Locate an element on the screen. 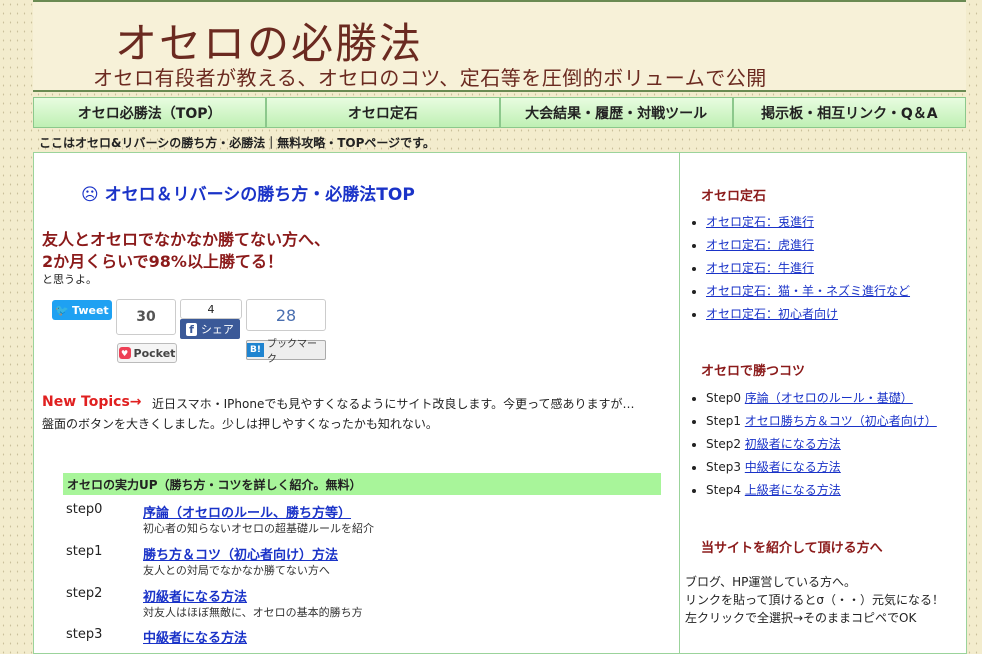  site-subtitle: オセロ有段者が教える、オセロのコツ、定石等を圧倒的ボリュームで公開 is located at coordinates (430, 78).